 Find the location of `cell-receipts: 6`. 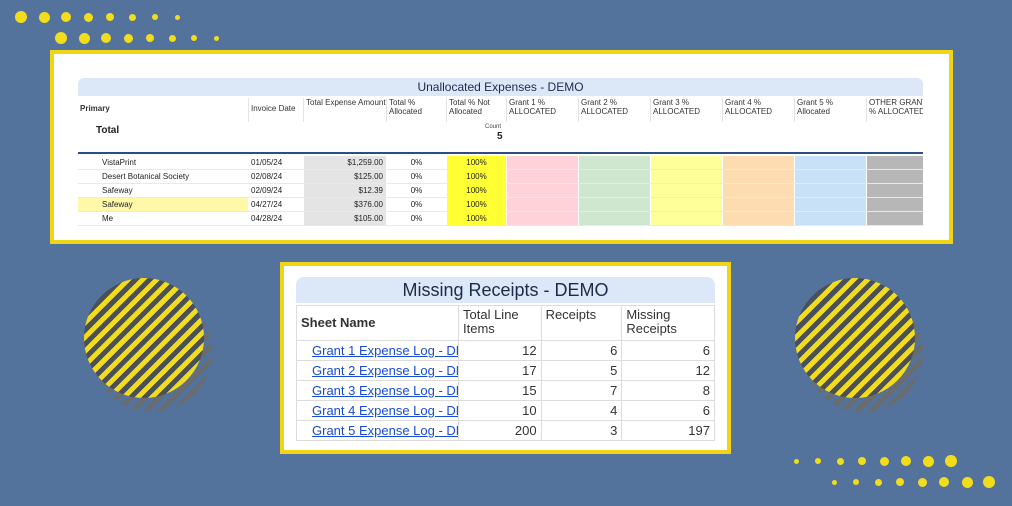

cell-receipts: 6 is located at coordinates (581, 350).